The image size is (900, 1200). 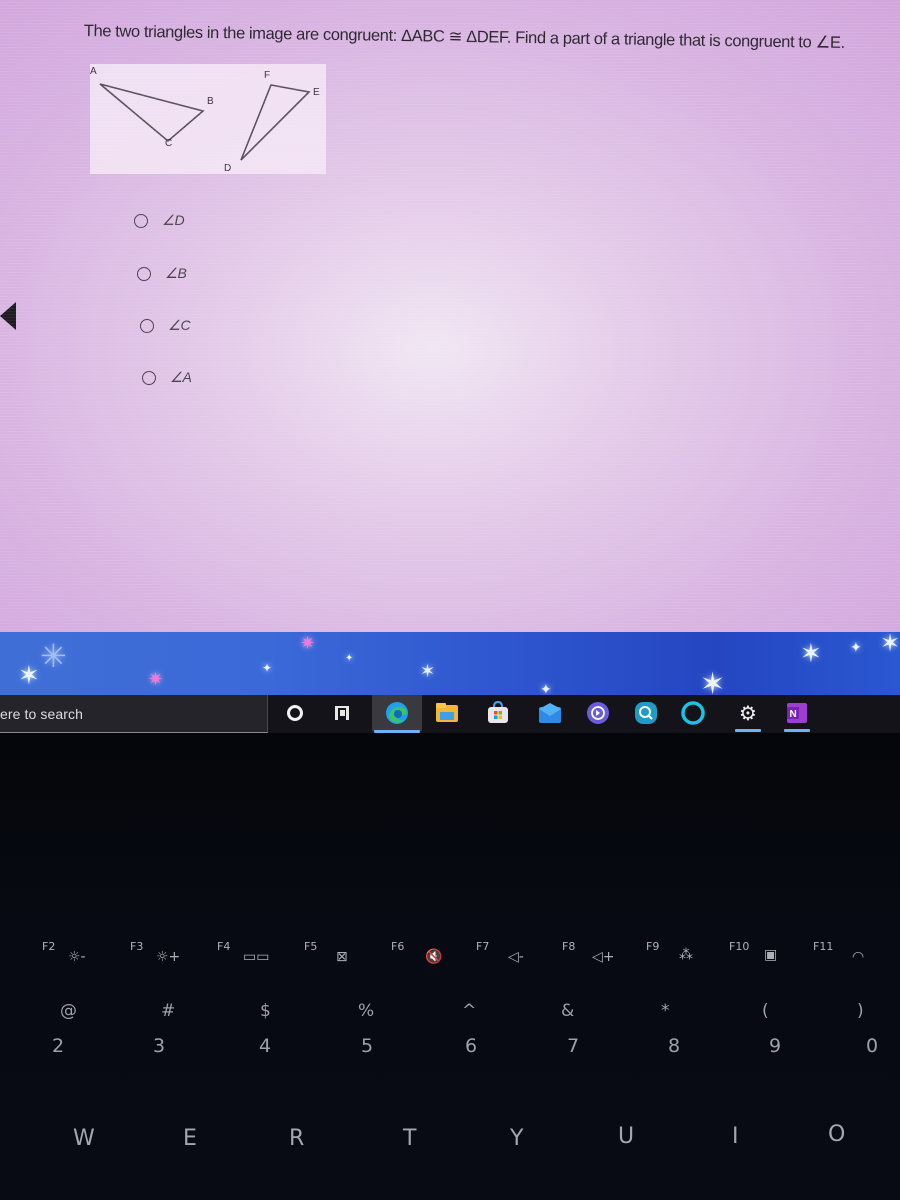 I want to click on option-label: ∠A, so click(x=181, y=377).